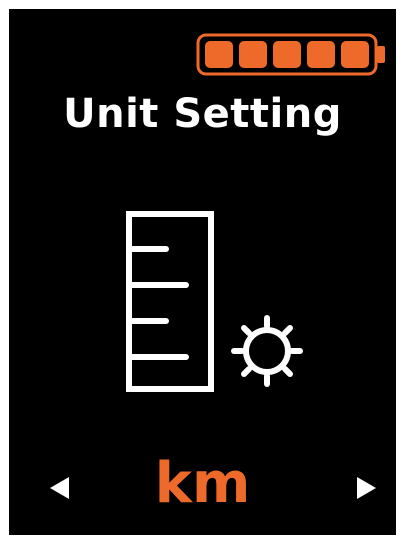  I want to click on battery-icon, so click(292, 54).